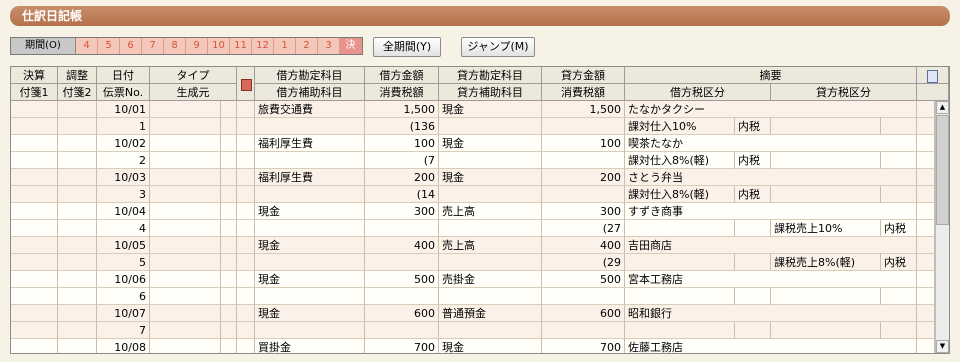 The height and width of the screenshot is (362, 960). What do you see at coordinates (123, 279) in the screenshot?
I see `date-cell: 10/06` at bounding box center [123, 279].